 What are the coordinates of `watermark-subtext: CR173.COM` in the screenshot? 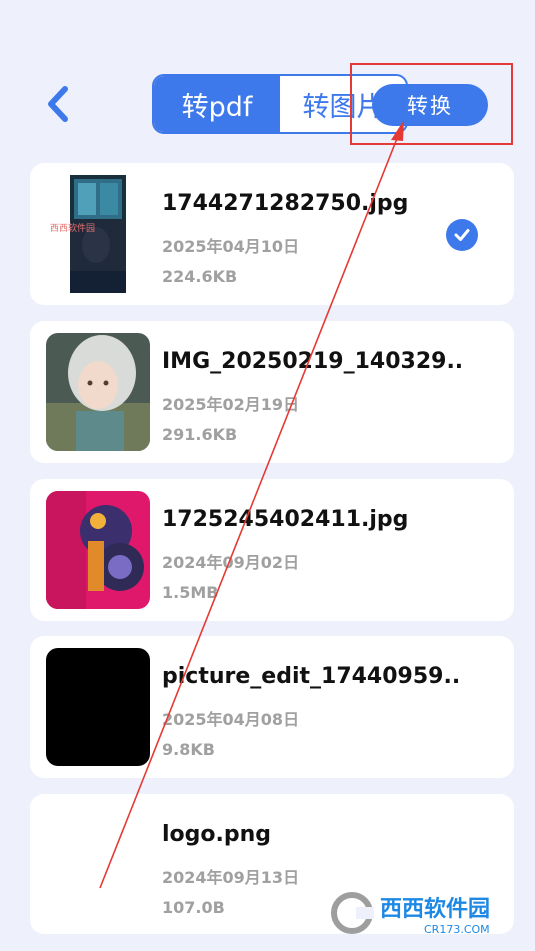 It's located at (457, 929).